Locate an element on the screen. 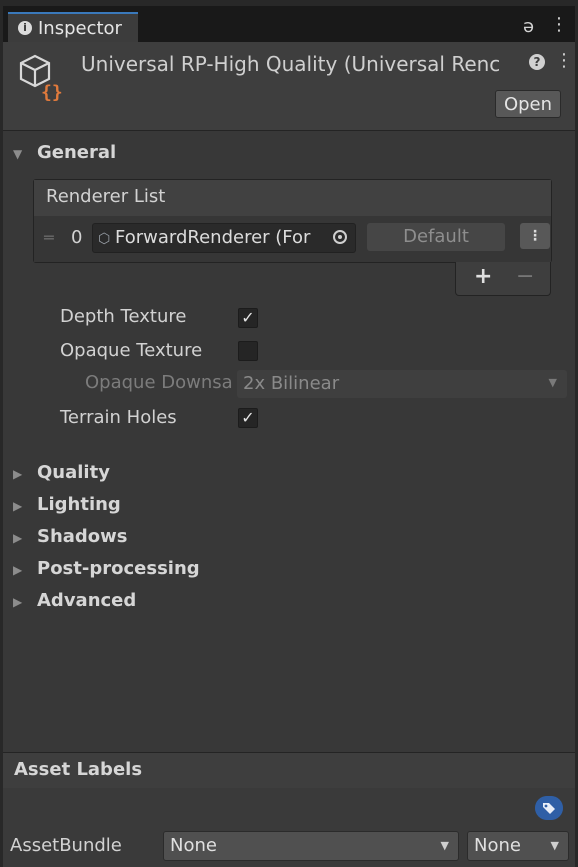 Image resolution: width=578 pixels, height=867 pixels. renderer-object-field: ⬡ ForwardRenderer (For is located at coordinates (224, 238).